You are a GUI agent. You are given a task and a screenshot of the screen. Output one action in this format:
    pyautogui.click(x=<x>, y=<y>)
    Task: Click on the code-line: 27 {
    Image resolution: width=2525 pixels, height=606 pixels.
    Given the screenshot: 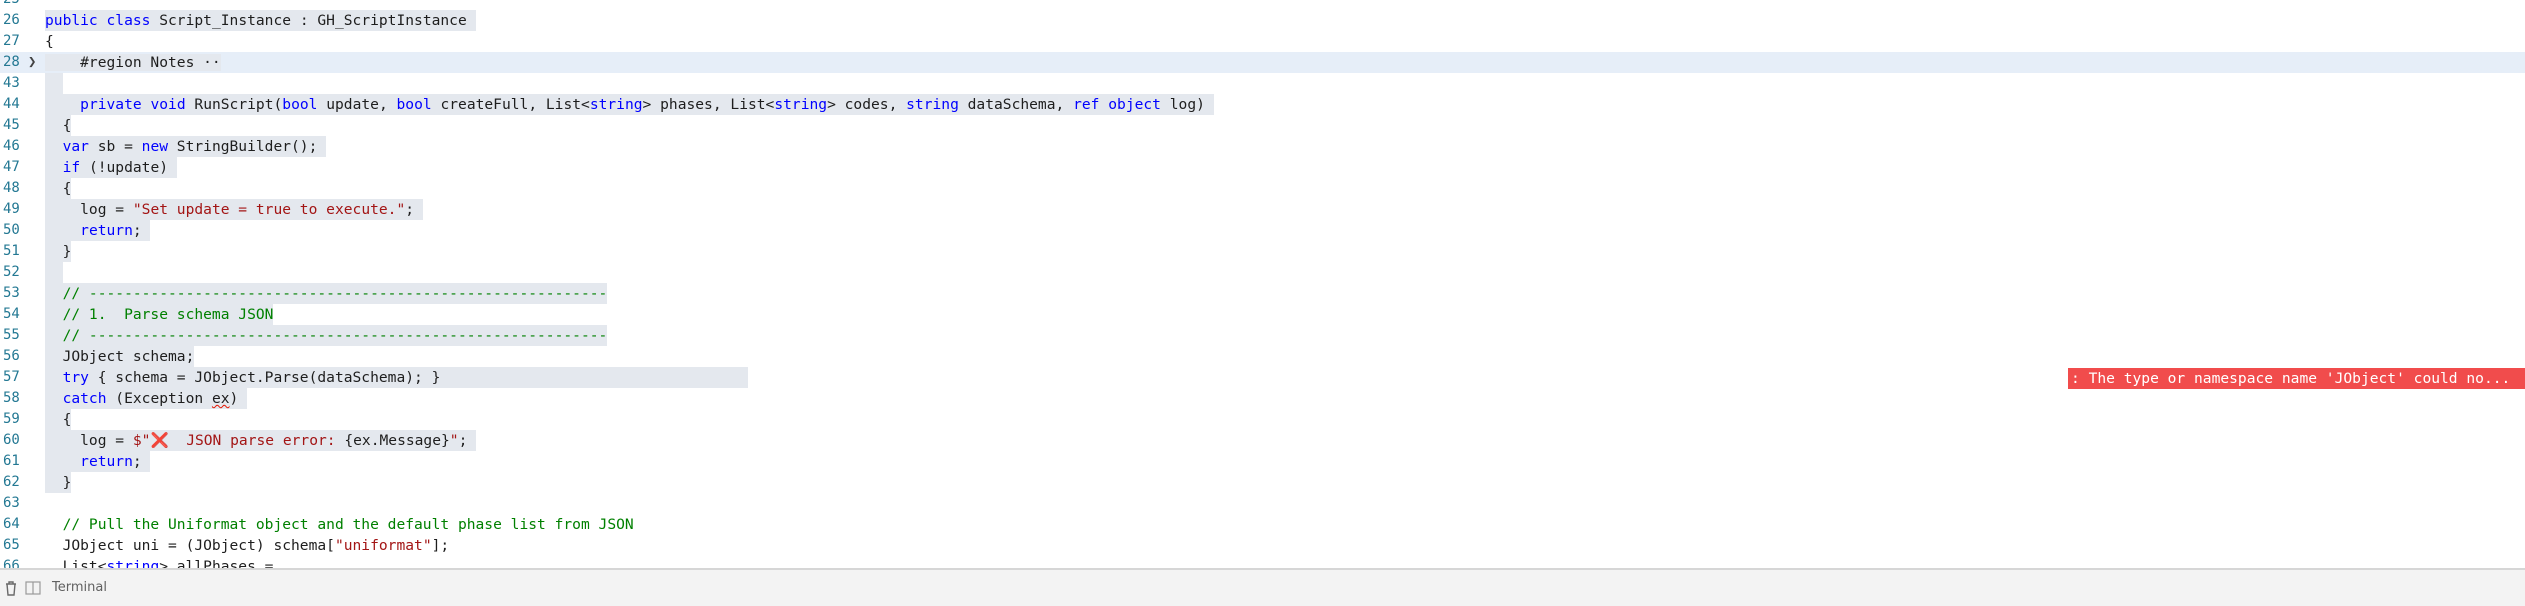 What is the action you would take?
    pyautogui.click(x=1262, y=41)
    